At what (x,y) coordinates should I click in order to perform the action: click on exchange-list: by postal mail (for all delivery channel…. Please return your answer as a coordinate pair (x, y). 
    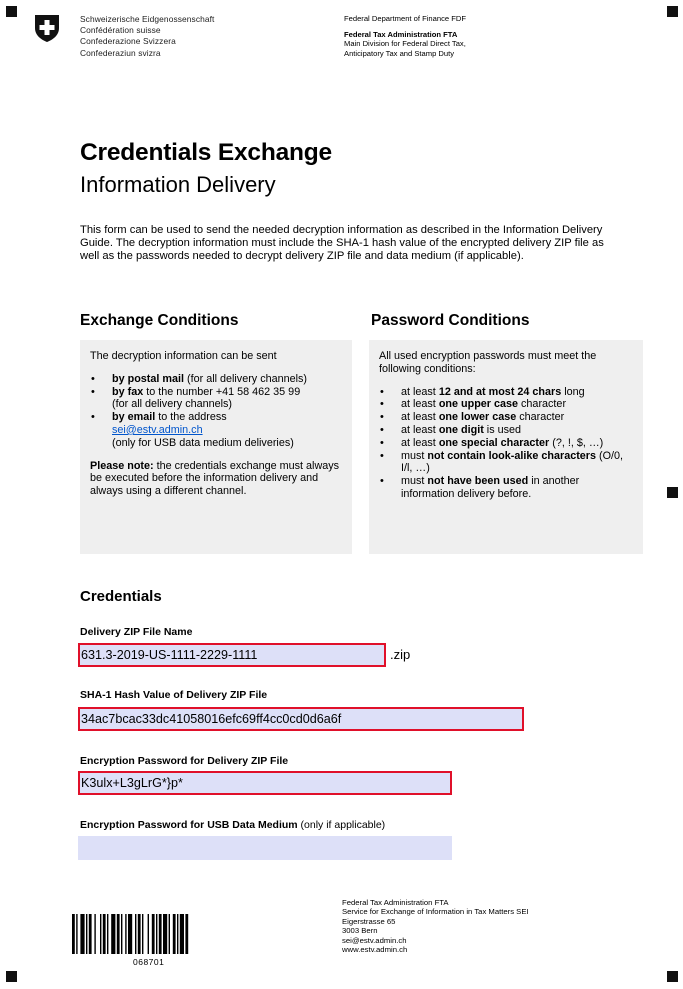
    Looking at the image, I should click on (216, 411).